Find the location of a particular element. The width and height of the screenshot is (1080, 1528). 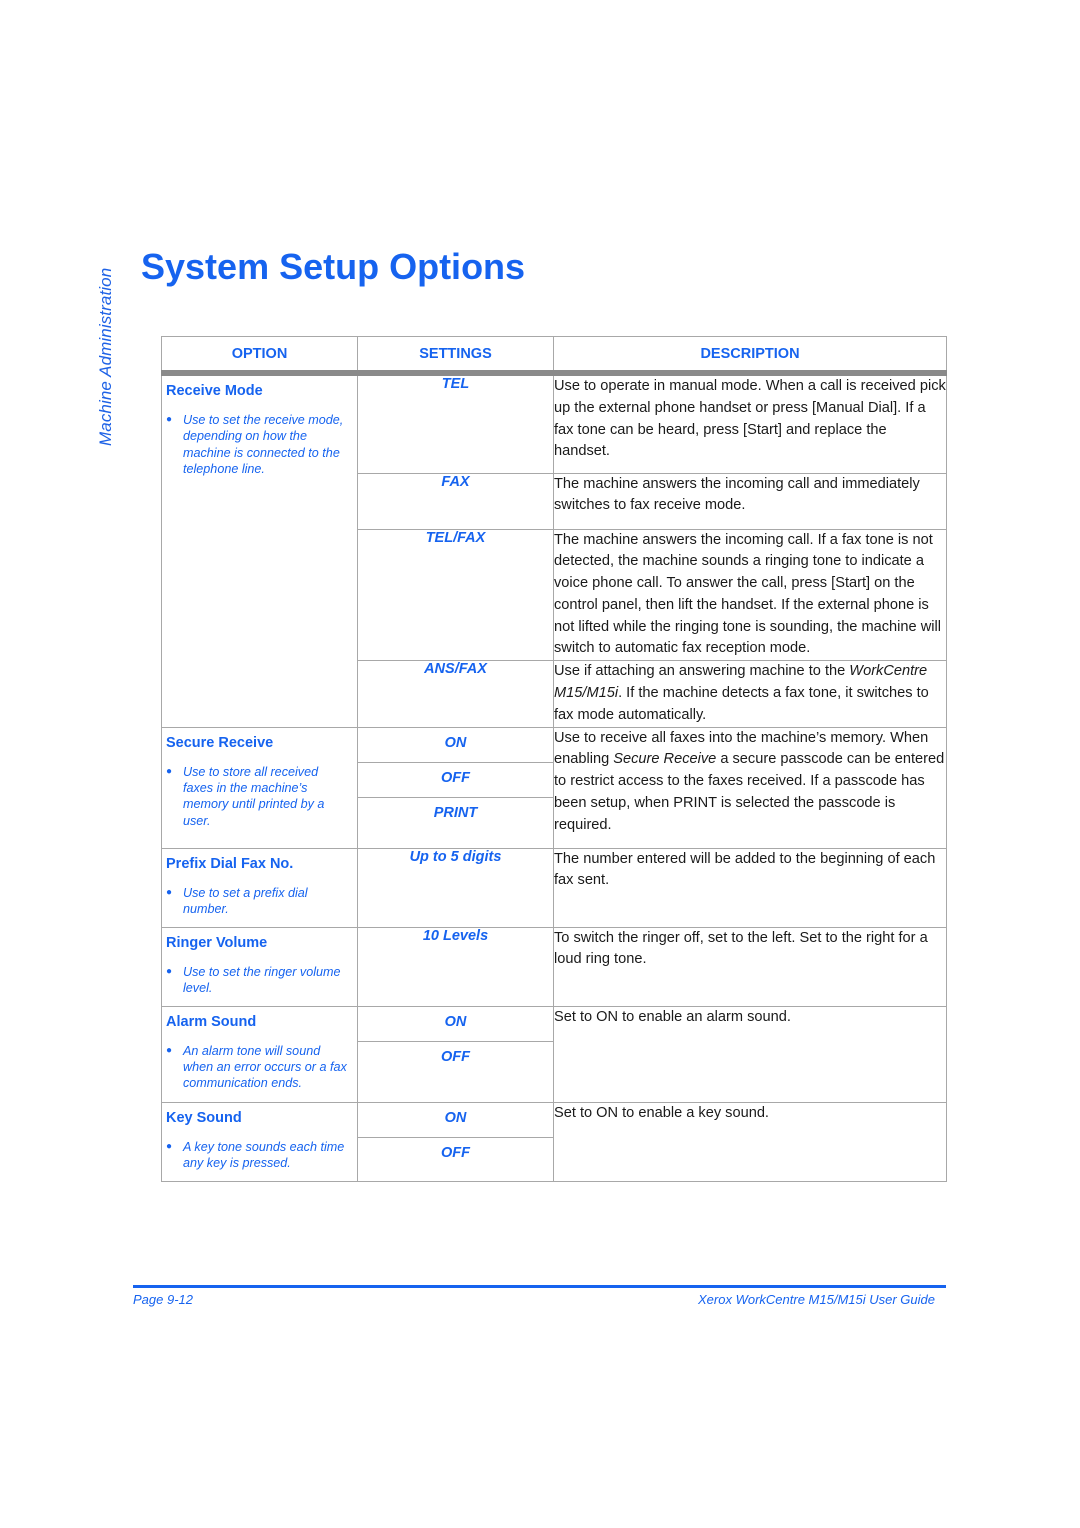

option-name: Ringer Volume is located at coordinates (217, 942).